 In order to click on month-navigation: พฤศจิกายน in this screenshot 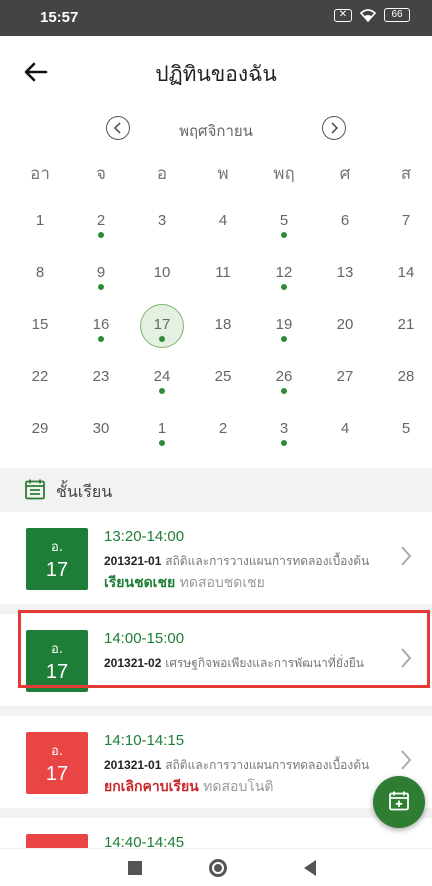, I will do `click(216, 128)`.